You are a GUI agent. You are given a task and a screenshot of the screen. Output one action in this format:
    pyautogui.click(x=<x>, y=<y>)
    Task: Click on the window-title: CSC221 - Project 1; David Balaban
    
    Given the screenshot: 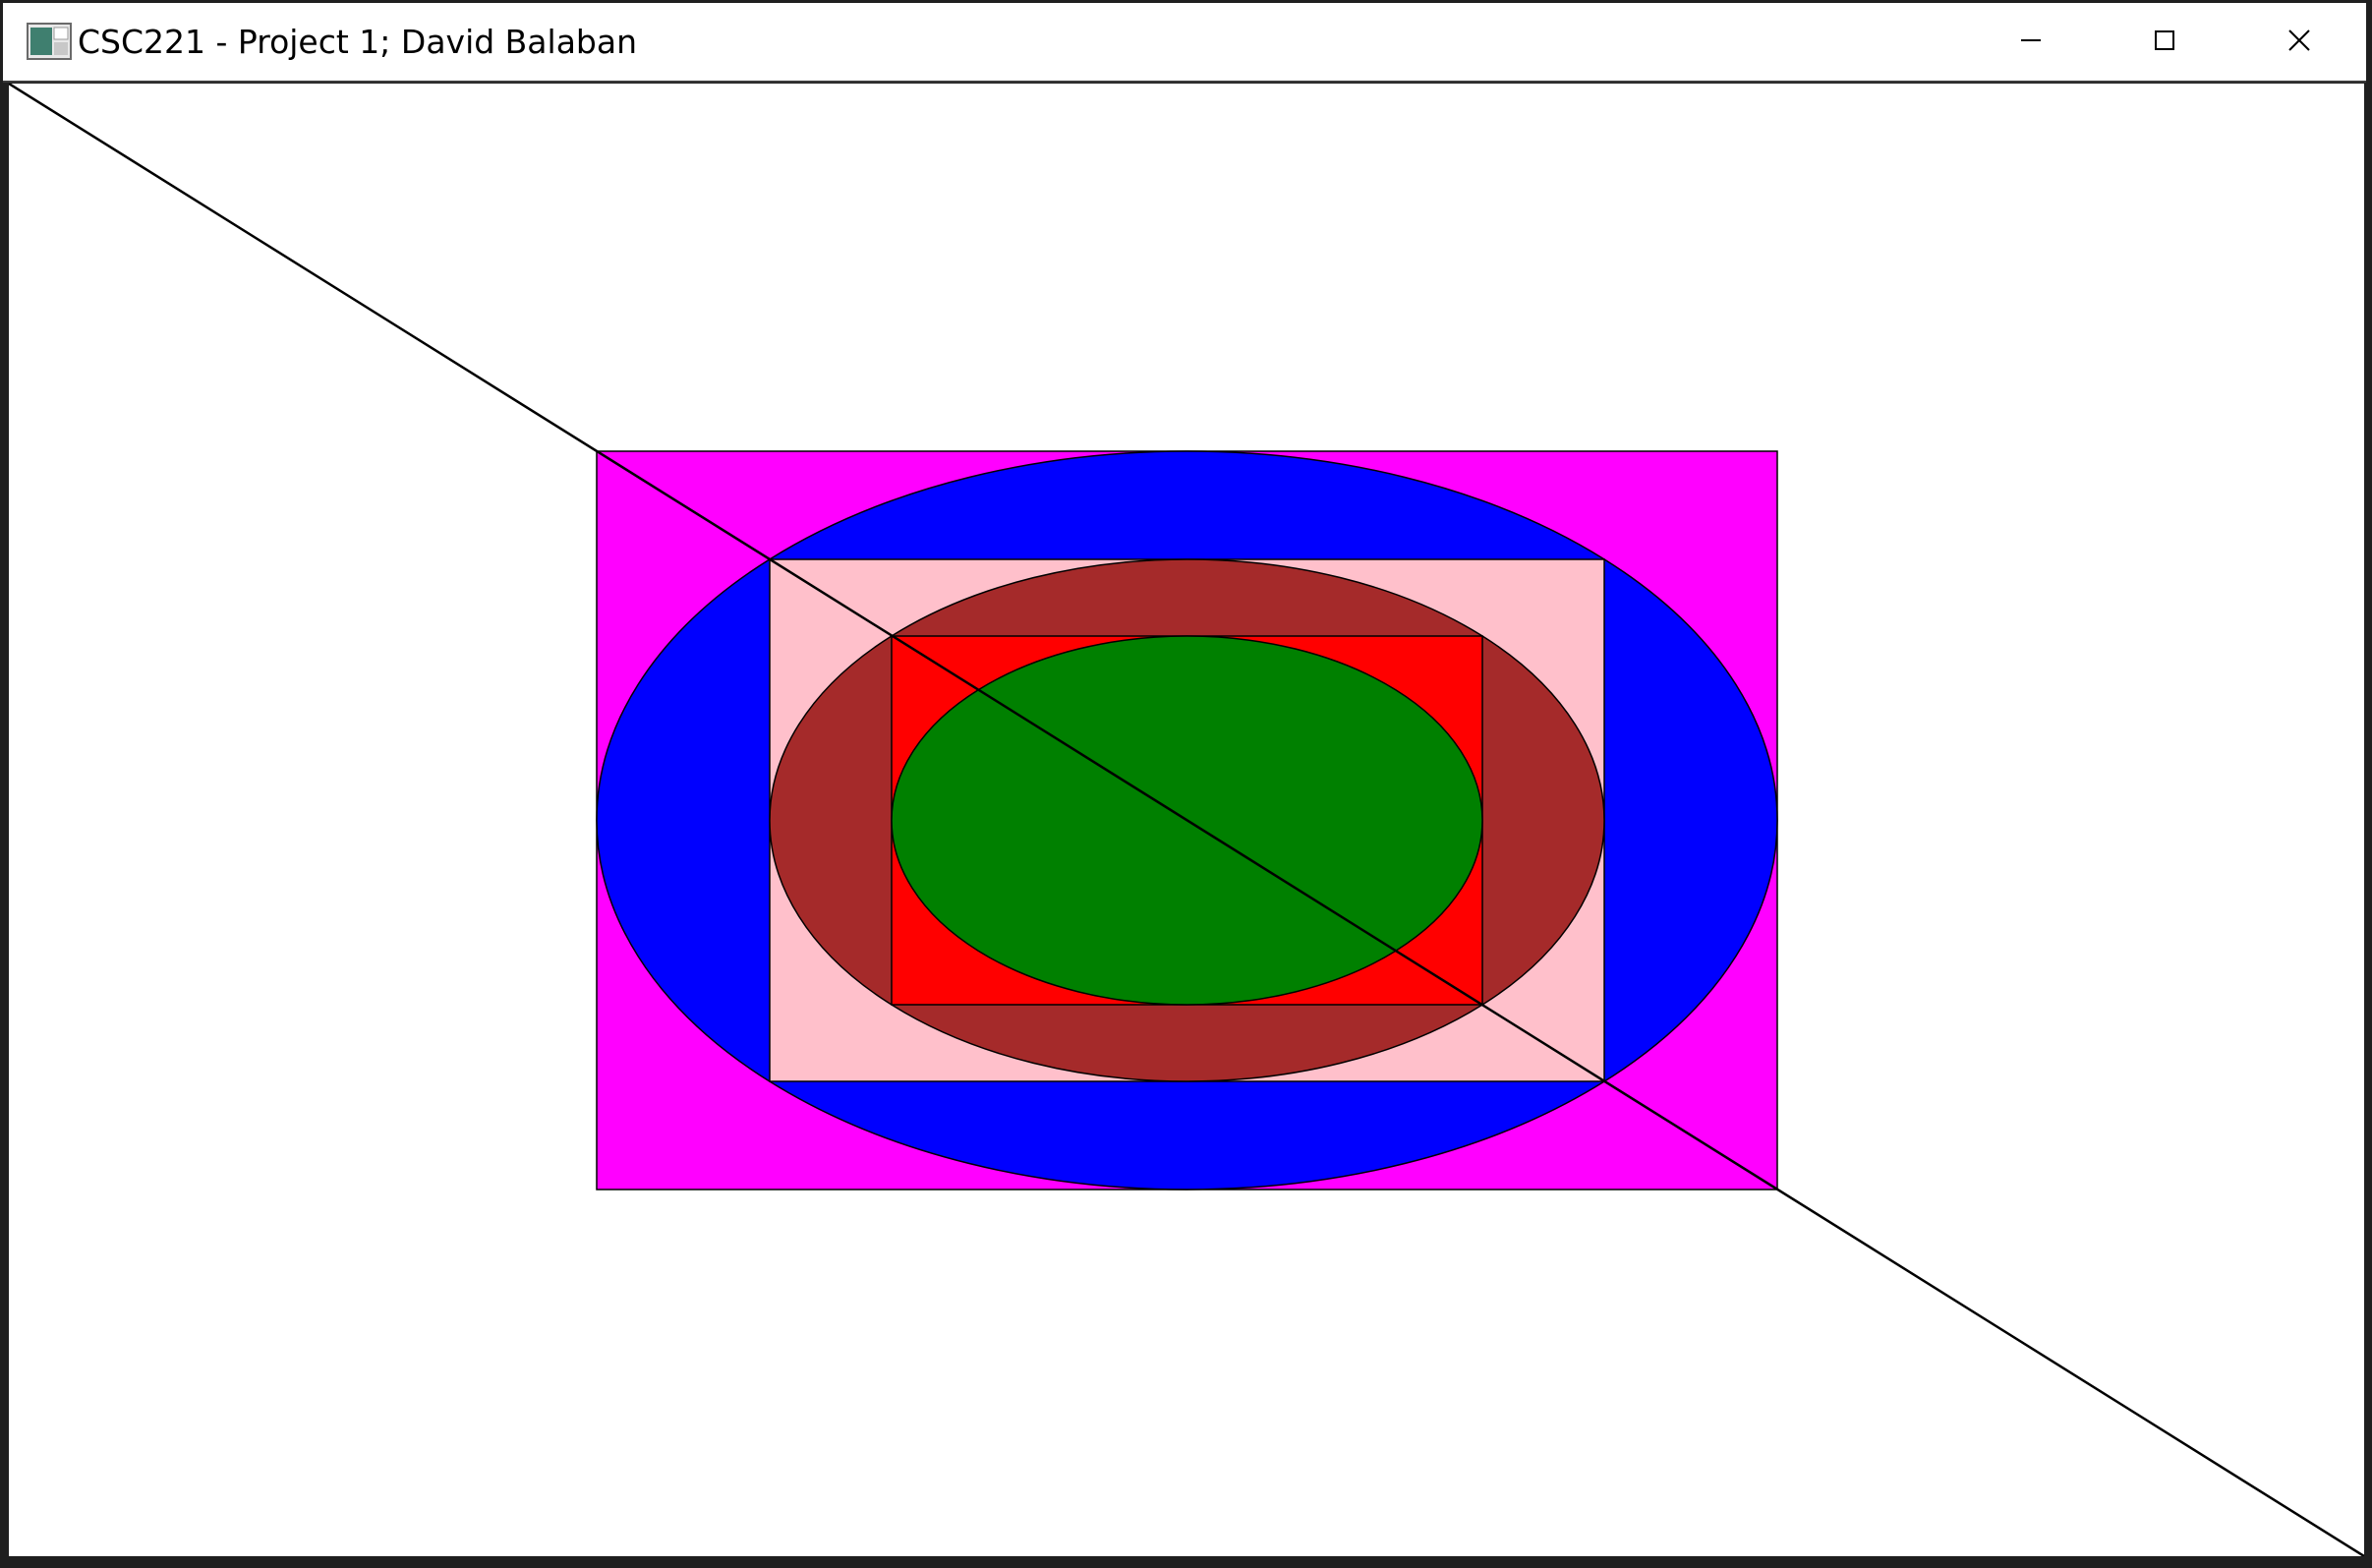 What is the action you would take?
    pyautogui.click(x=358, y=42)
    